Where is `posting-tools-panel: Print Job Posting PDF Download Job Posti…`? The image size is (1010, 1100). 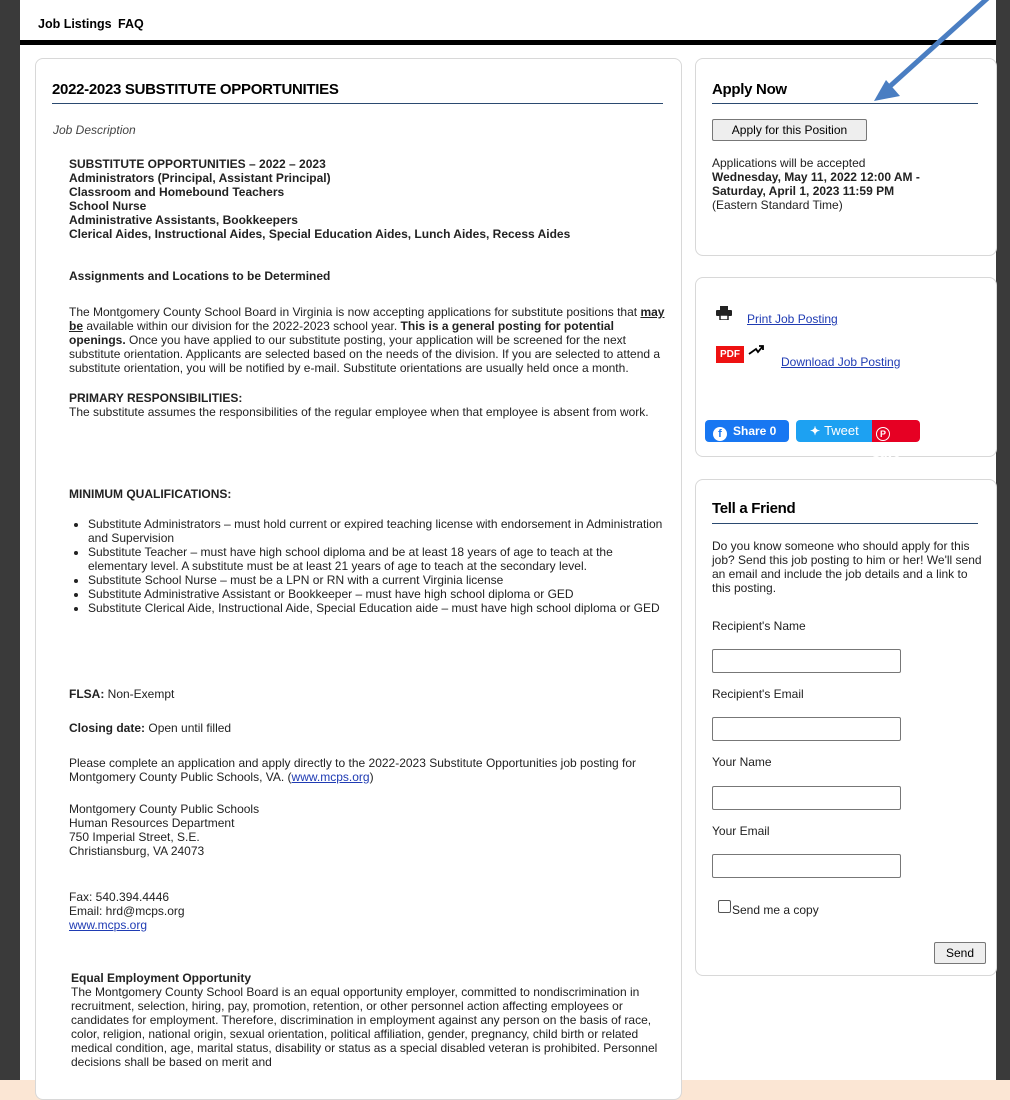 posting-tools-panel: Print Job Posting PDF Download Job Posti… is located at coordinates (846, 368).